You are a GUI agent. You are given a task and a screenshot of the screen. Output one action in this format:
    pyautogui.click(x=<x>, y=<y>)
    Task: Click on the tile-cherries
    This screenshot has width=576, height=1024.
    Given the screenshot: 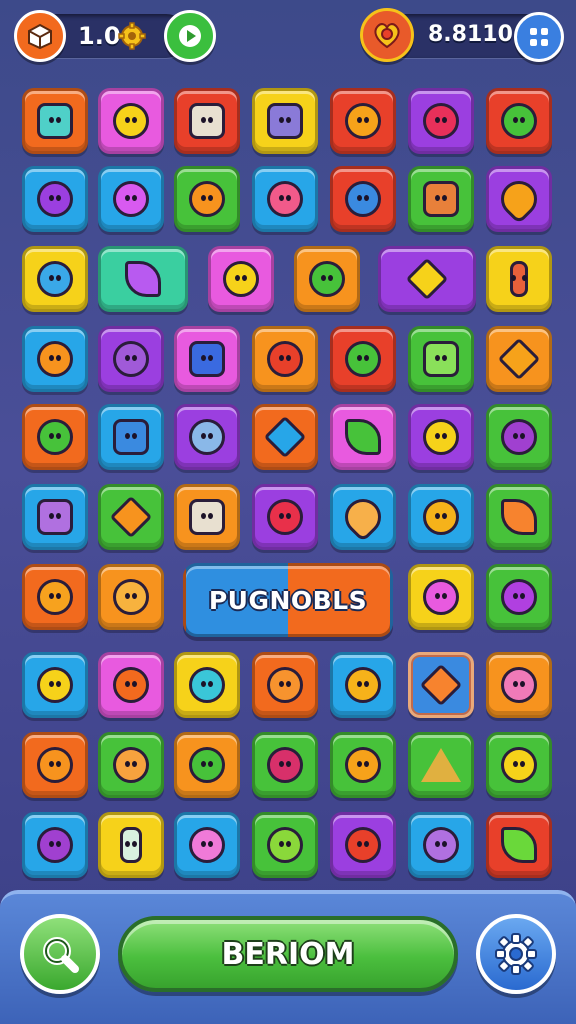 What is the action you would take?
    pyautogui.click(x=285, y=359)
    